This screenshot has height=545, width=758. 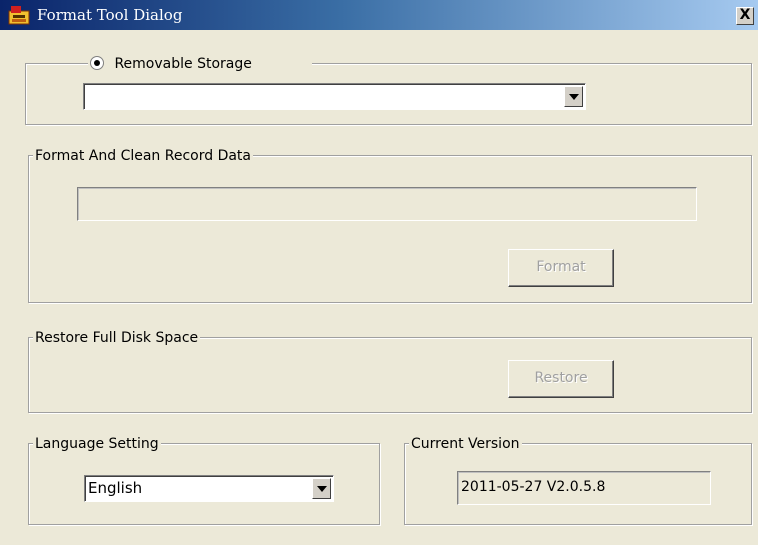 I want to click on removable-storage-radio, so click(x=97, y=63).